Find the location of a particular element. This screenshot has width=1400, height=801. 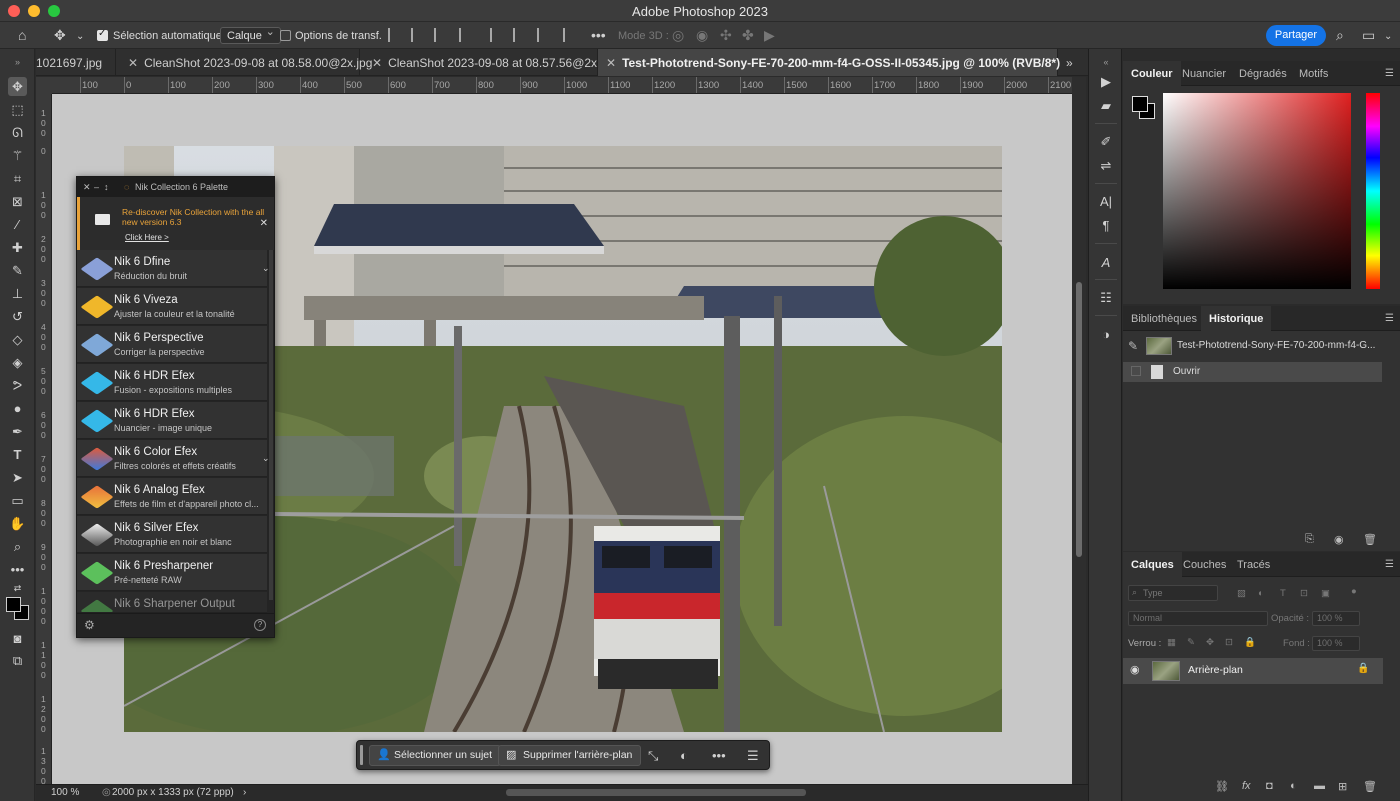

paint-bucket-tool-icon: ◈ is located at coordinates (17, 362).